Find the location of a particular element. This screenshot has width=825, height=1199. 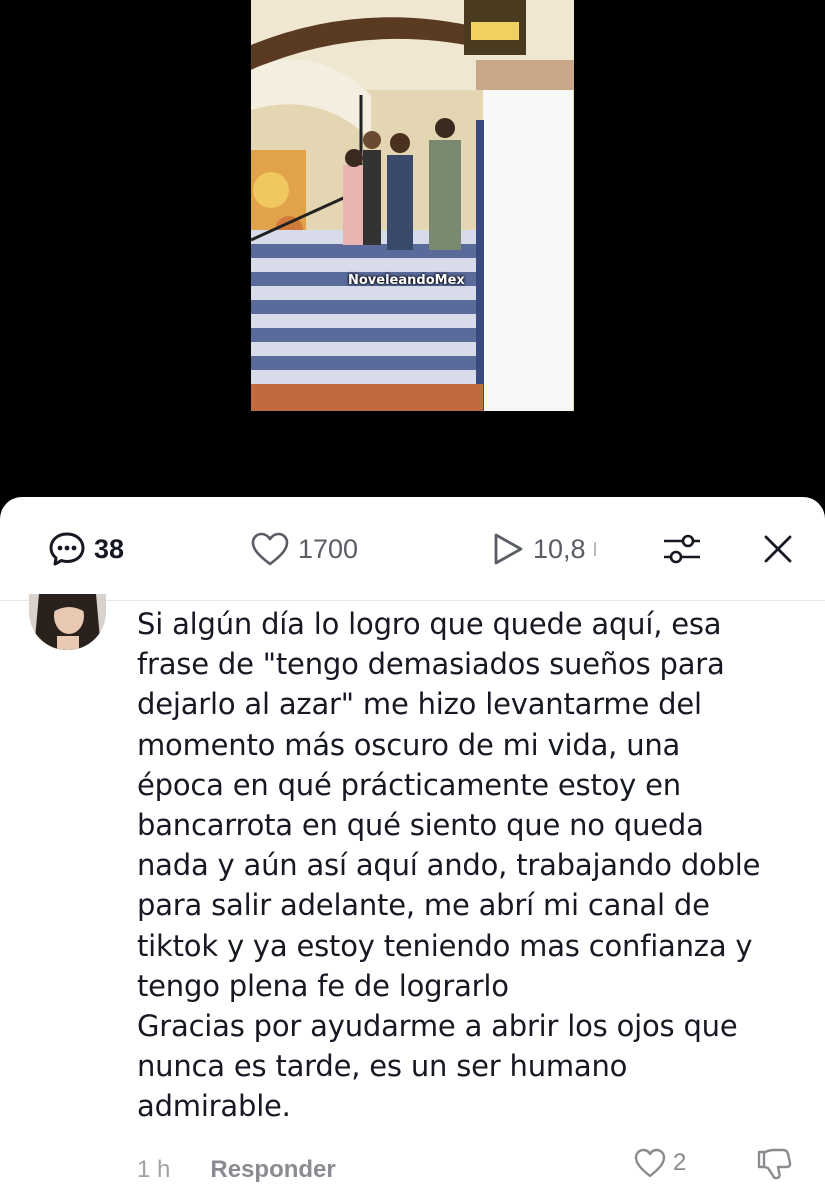

filter-sliders-icon is located at coordinates (682, 549).